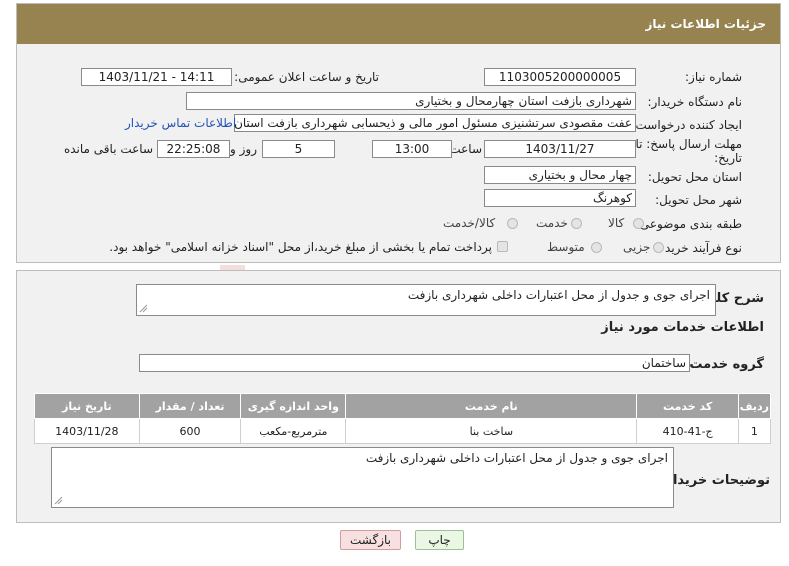 The width and height of the screenshot is (789, 566). I want to click on announce-field: 1403/11/21 - 14:11, so click(156, 77).